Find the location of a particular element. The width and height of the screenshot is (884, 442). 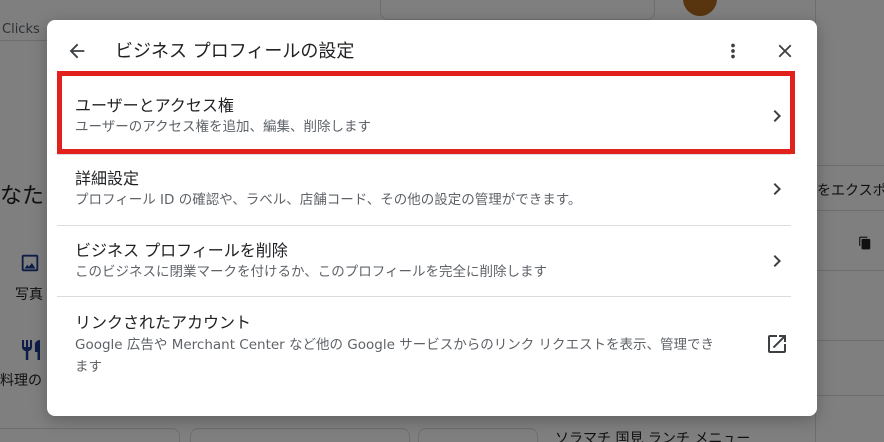

close-button is located at coordinates (785, 51).